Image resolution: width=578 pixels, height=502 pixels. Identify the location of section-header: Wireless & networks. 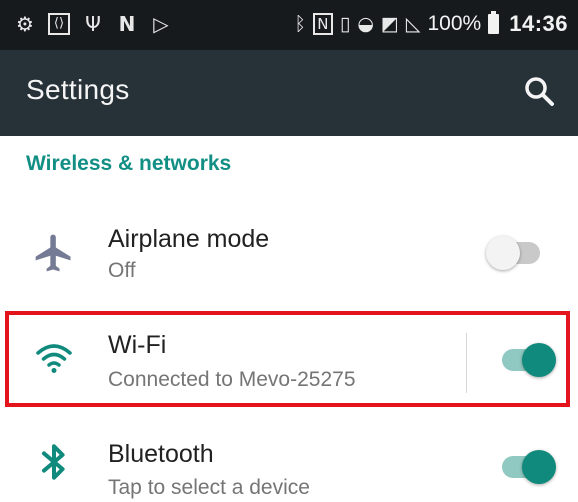
(129, 163).